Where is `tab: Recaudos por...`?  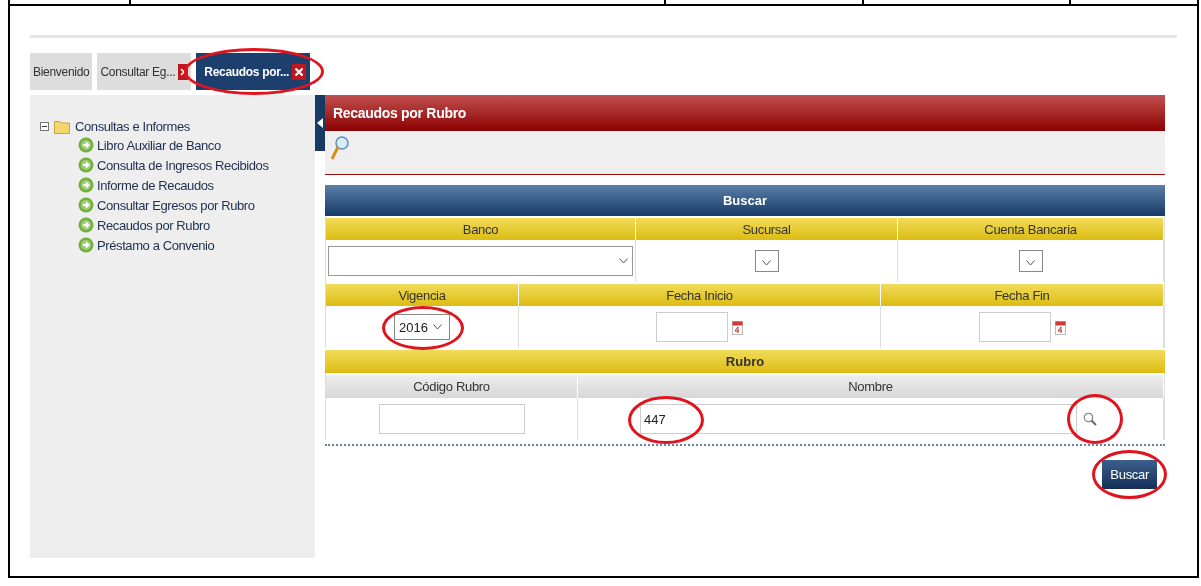 tab: Recaudos por... is located at coordinates (253, 71).